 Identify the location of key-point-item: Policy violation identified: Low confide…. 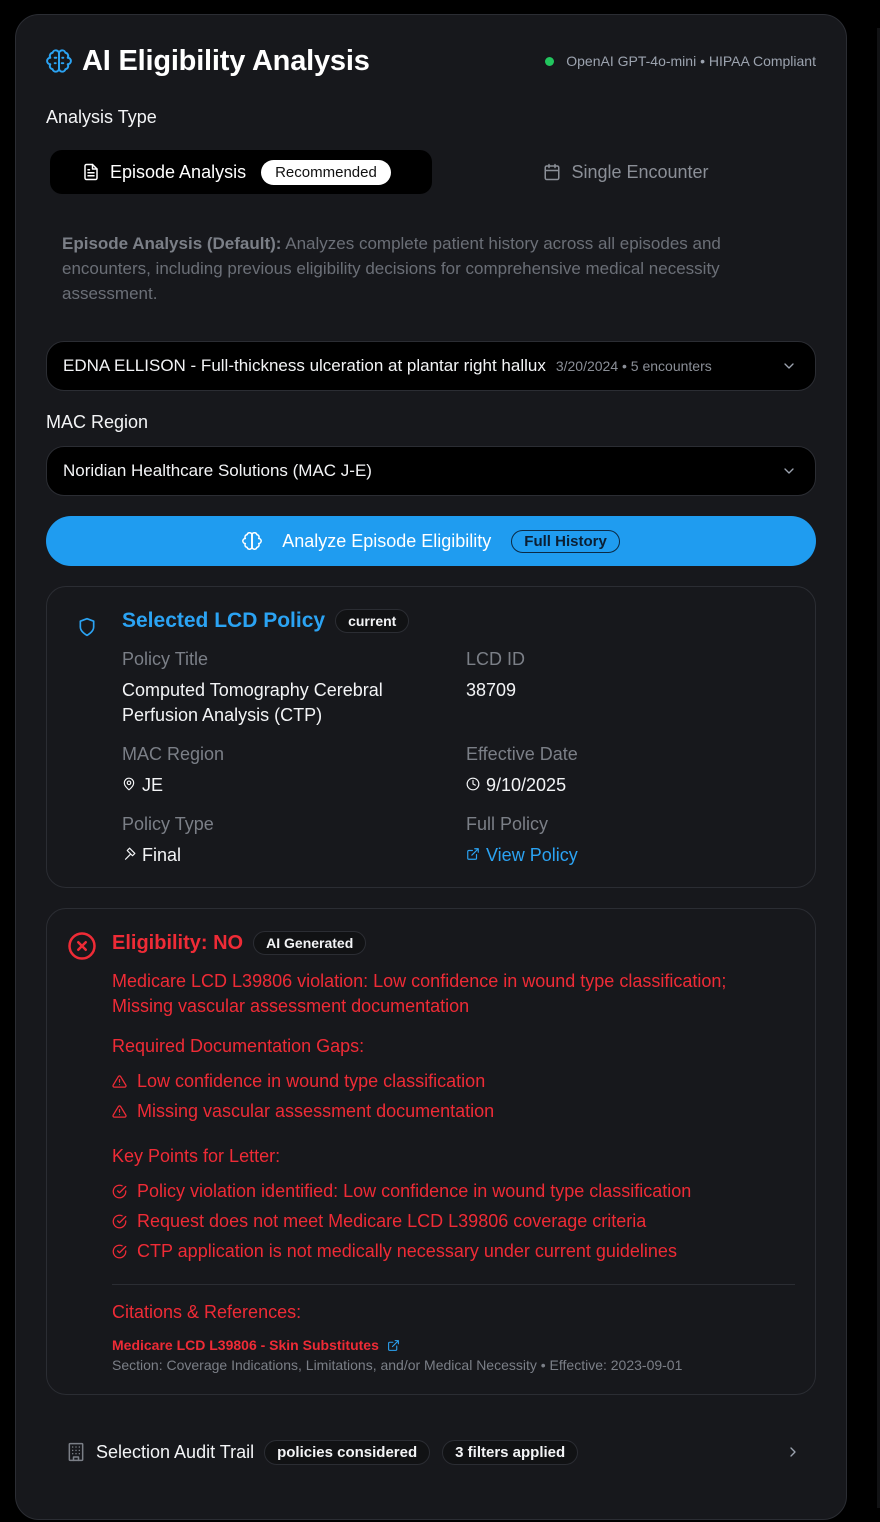
(401, 1191).